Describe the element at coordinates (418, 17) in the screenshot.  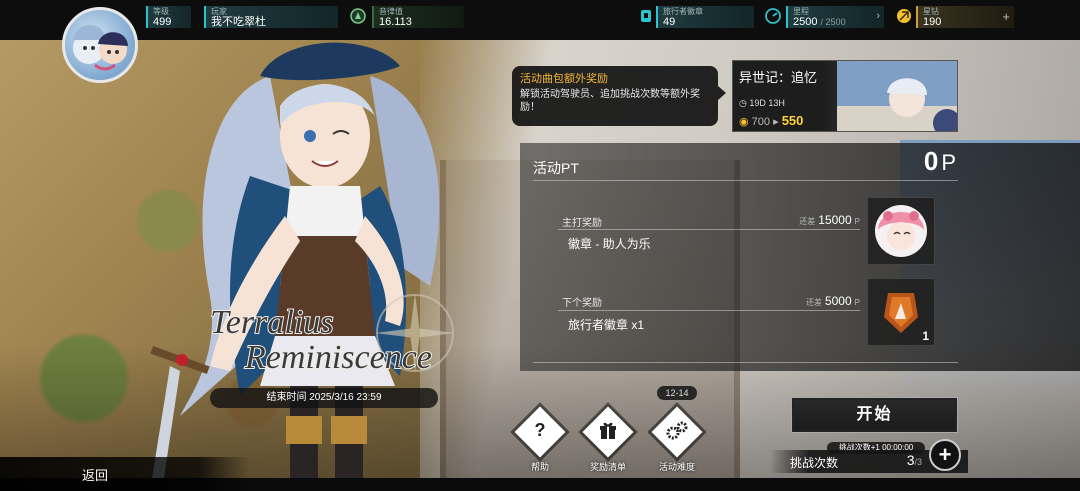
I see `rhythm-stat: 音律值 16.113` at that location.